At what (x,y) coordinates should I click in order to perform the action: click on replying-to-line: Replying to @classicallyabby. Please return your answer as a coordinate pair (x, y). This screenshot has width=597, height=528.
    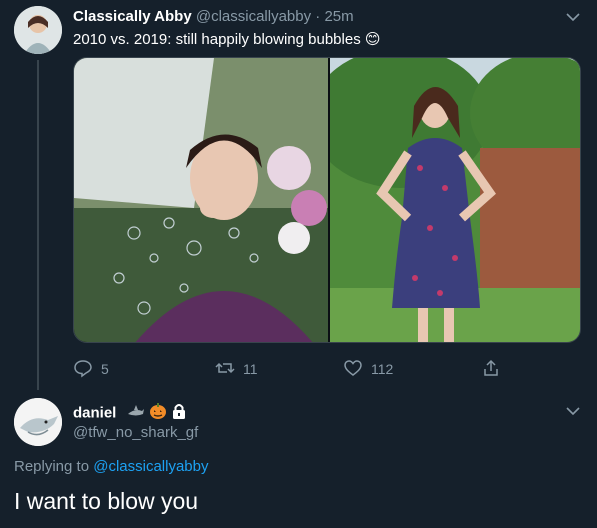
    Looking at the image, I should click on (111, 466).